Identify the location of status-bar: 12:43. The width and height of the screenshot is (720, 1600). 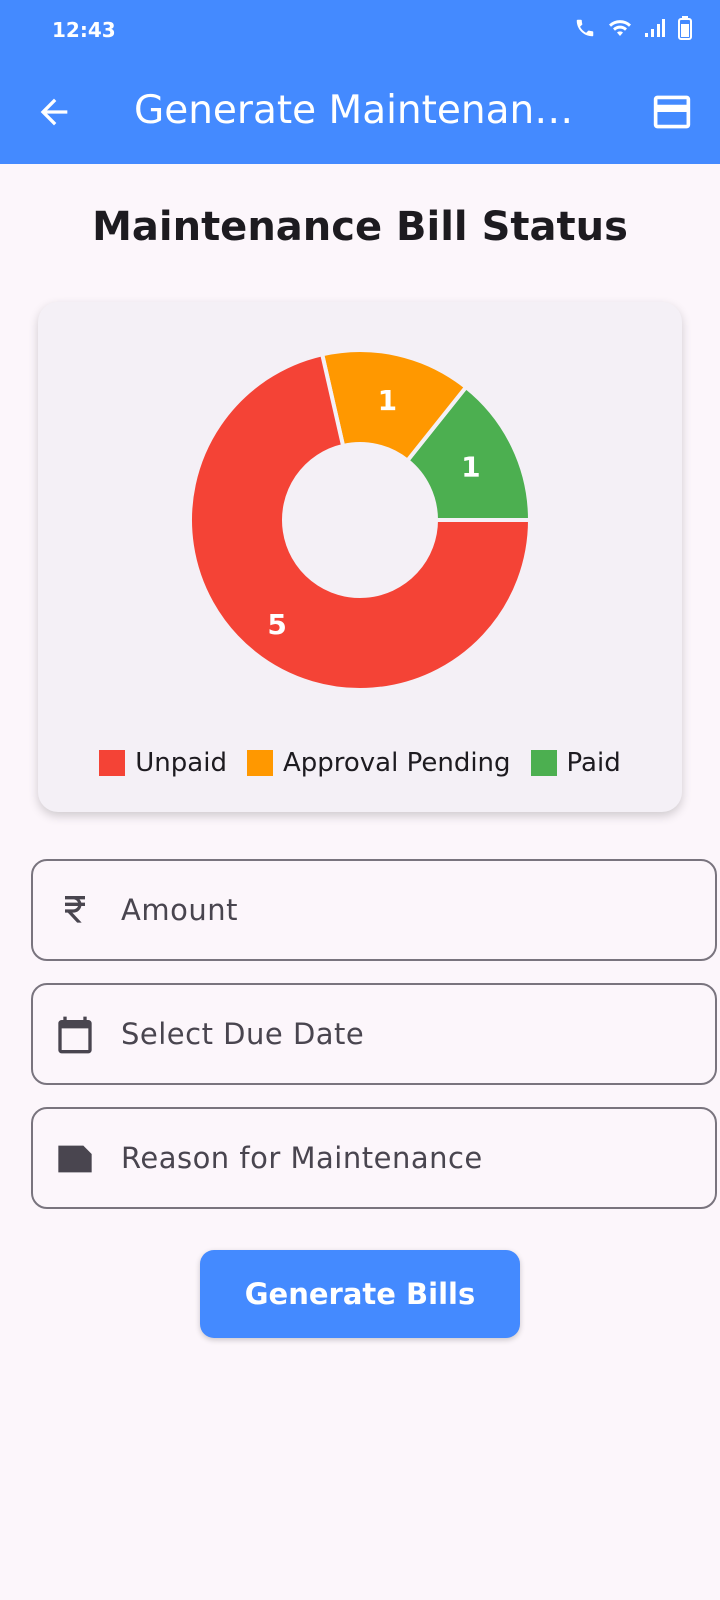
(360, 30).